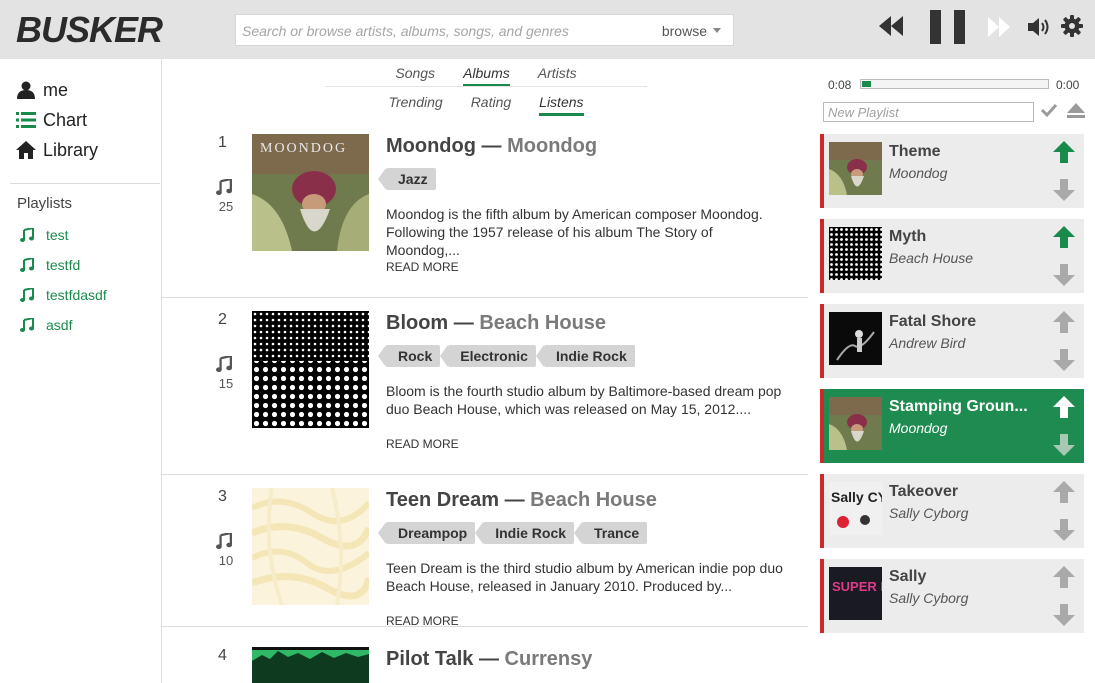  I want to click on app-logo: BUSKER, so click(89, 30).